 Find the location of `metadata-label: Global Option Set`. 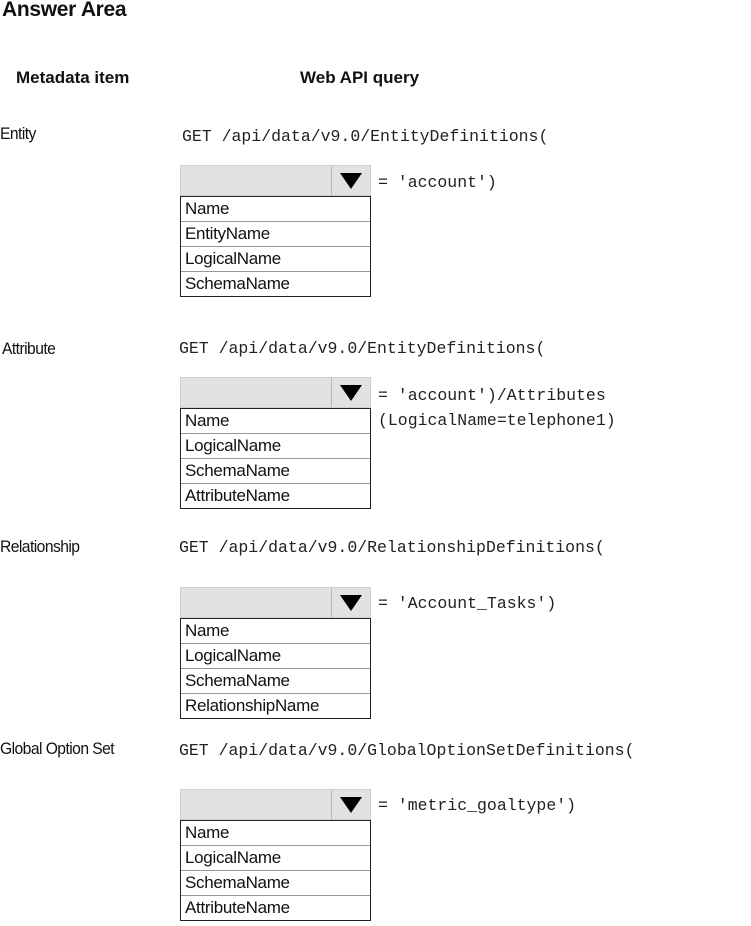

metadata-label: Global Option Set is located at coordinates (57, 748).